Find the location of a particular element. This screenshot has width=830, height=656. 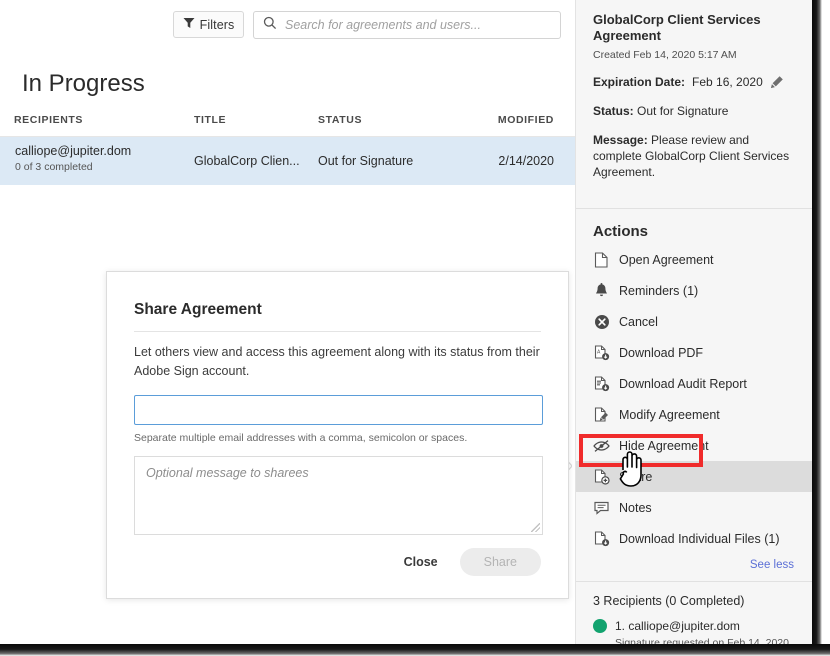

status-label: Status: is located at coordinates (613, 110).